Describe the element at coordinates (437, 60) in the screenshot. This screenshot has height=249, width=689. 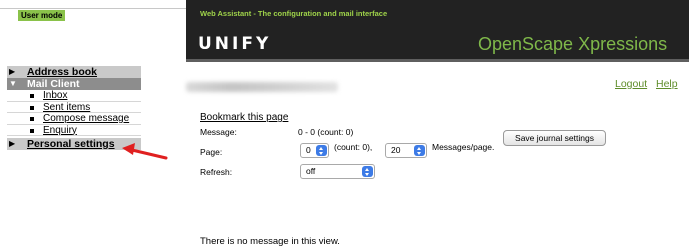
I see `header-divider` at that location.